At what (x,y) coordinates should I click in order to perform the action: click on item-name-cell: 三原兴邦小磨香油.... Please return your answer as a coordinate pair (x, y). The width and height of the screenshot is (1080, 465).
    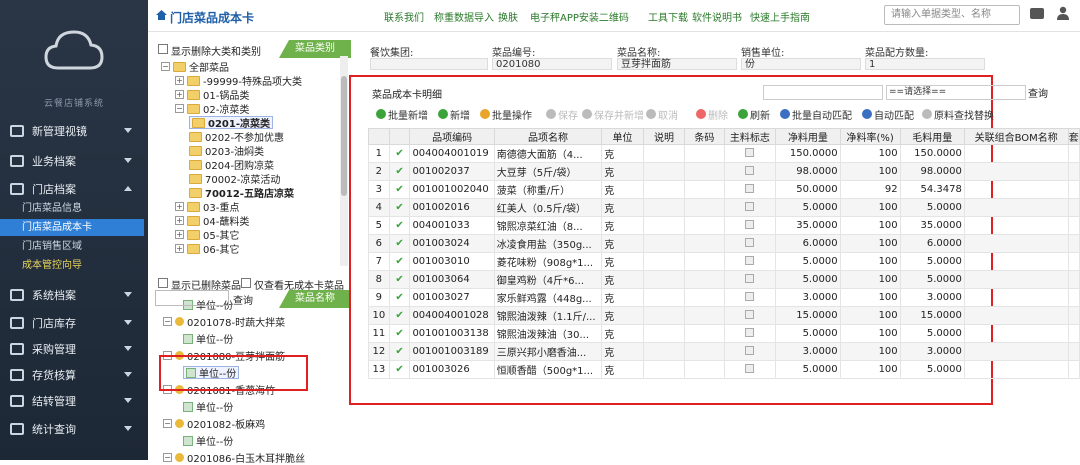
    Looking at the image, I should click on (548, 351).